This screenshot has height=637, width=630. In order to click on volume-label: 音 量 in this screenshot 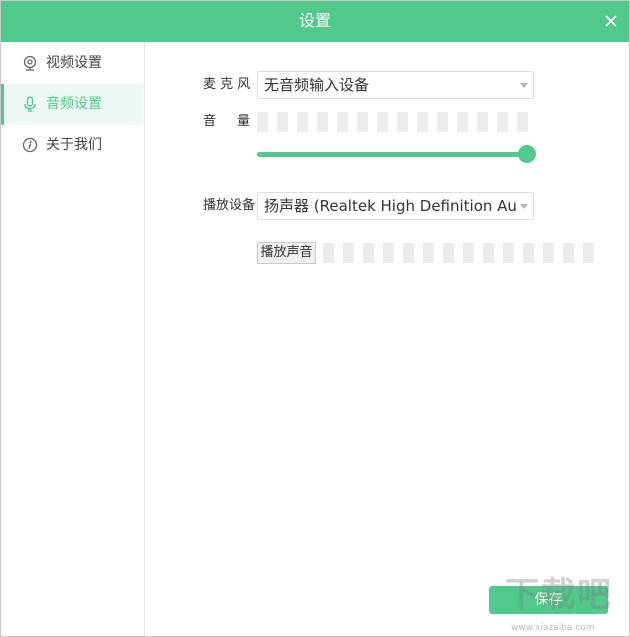, I will do `click(226, 121)`.